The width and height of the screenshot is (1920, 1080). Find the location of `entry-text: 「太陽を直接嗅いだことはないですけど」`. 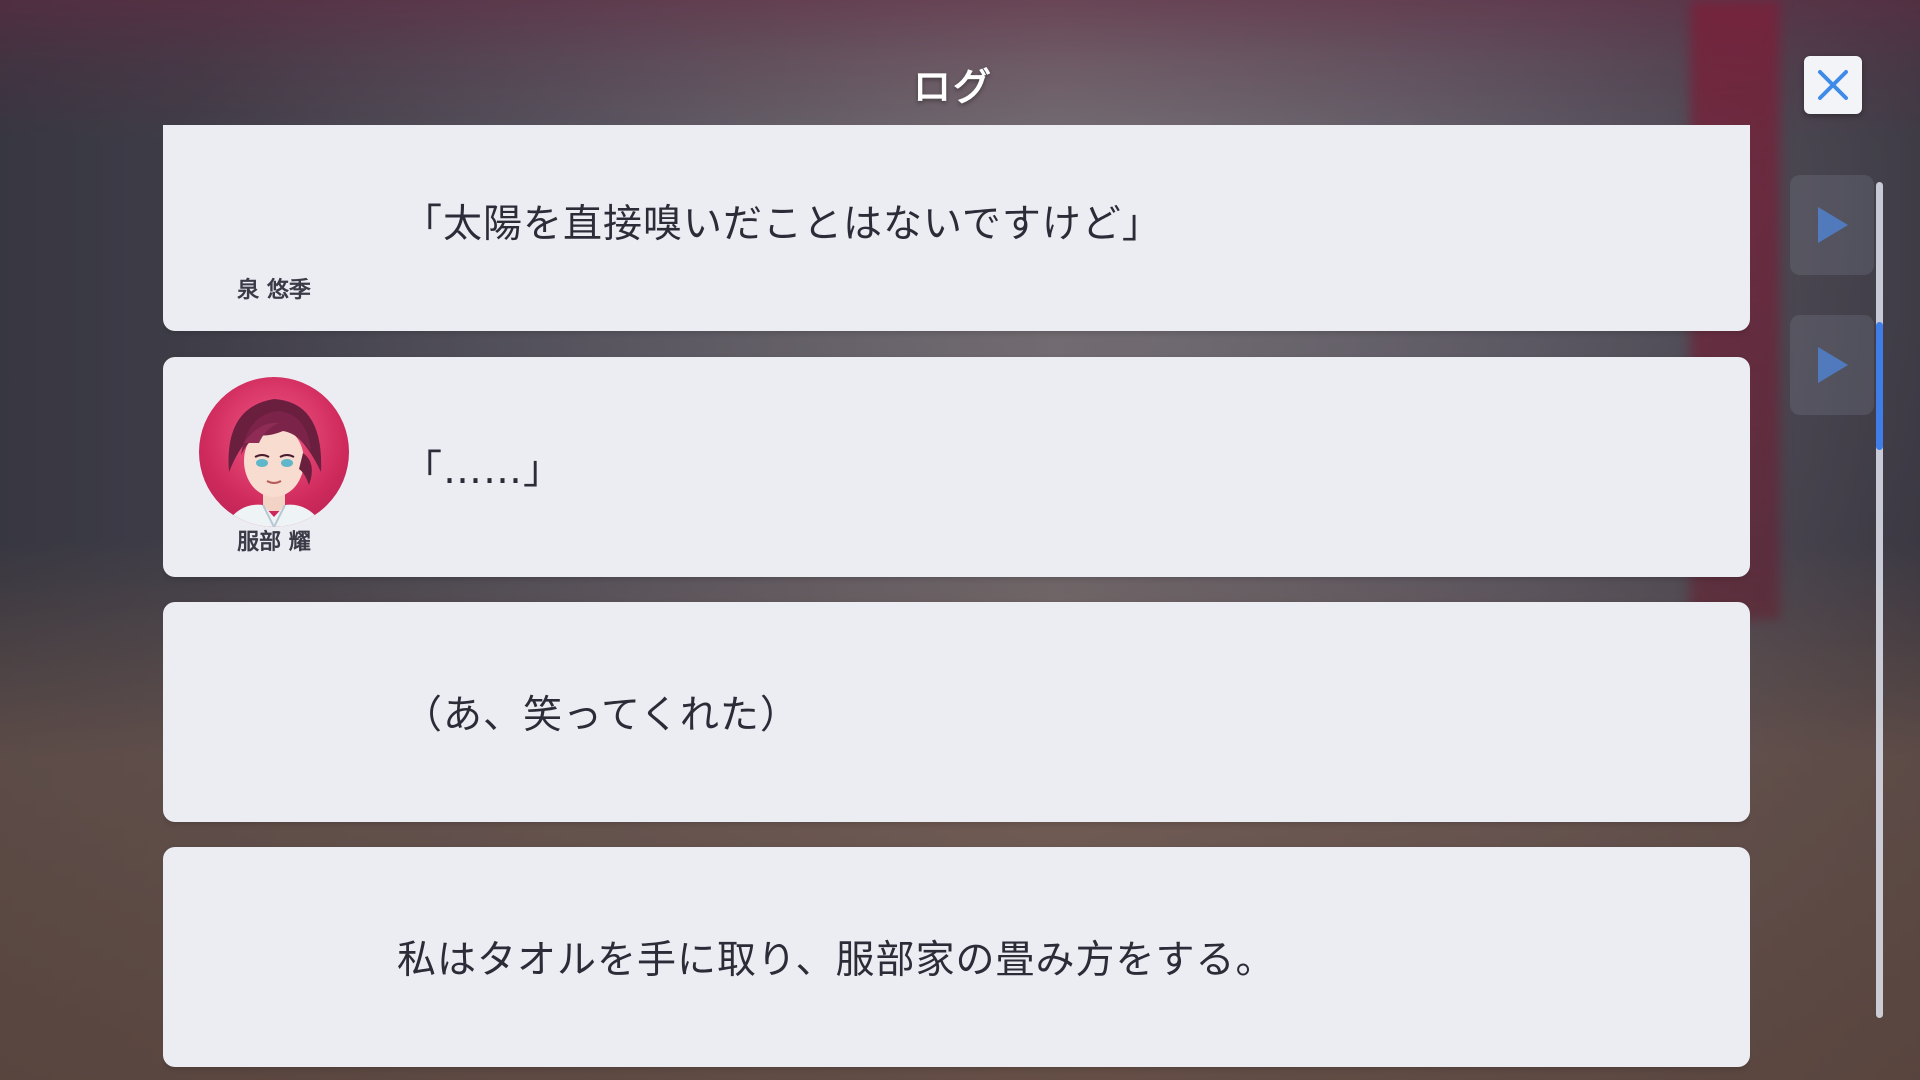

entry-text: 「太陽を直接嗅いだことはないですけど」 is located at coordinates (782, 224).